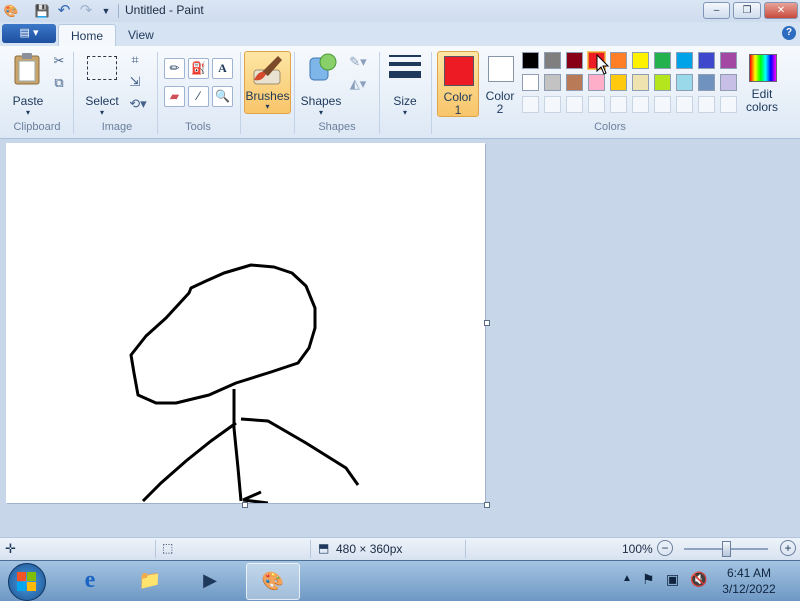 The image size is (800, 601). What do you see at coordinates (358, 84) in the screenshot?
I see `fill-icon: ◭▾` at bounding box center [358, 84].